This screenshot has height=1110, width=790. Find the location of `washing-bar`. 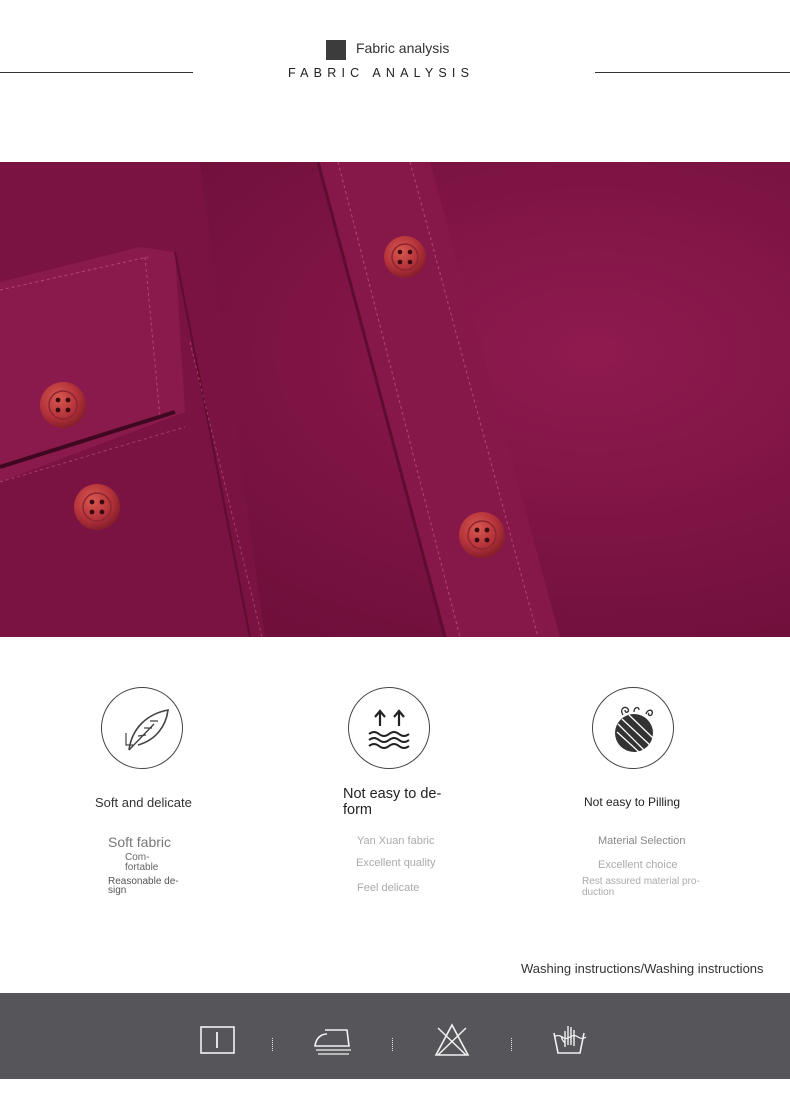

washing-bar is located at coordinates (395, 1036).